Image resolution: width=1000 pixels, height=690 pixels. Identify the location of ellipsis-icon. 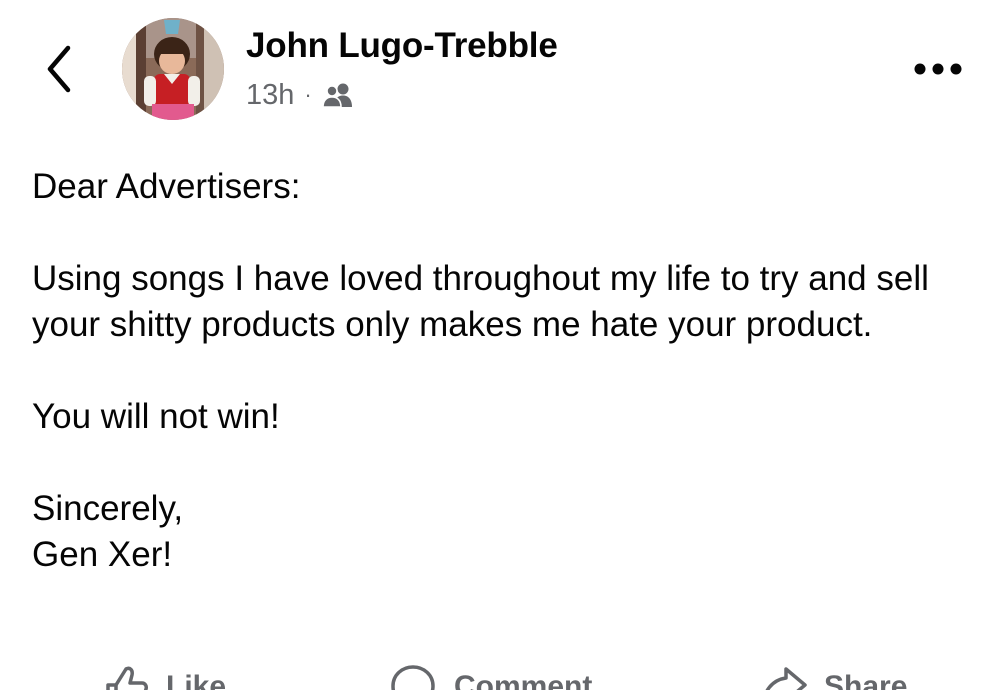
(938, 69).